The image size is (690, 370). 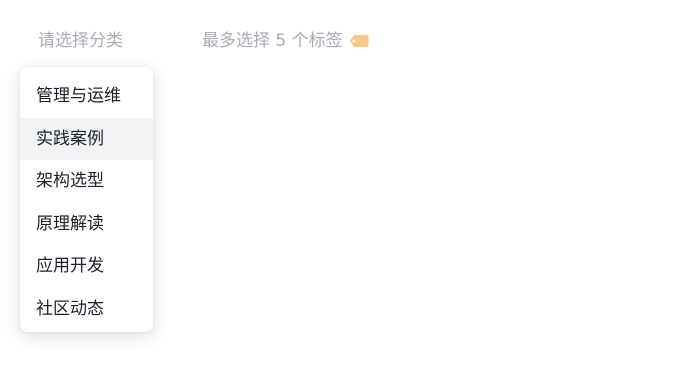 I want to click on tags-input: 最多选择 5 个标签, so click(x=285, y=41).